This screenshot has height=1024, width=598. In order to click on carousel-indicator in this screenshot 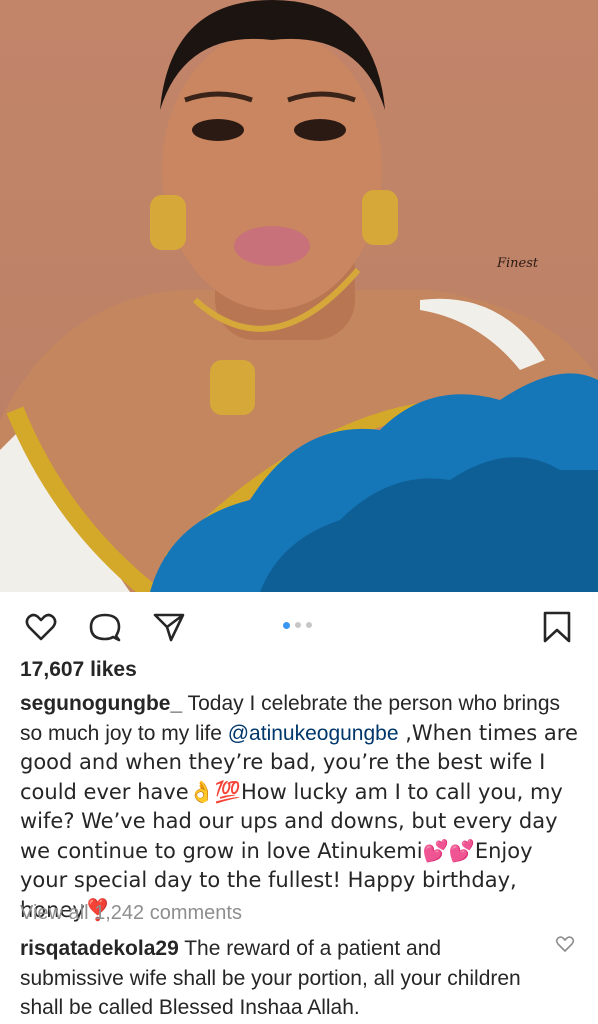, I will do `click(297, 625)`.